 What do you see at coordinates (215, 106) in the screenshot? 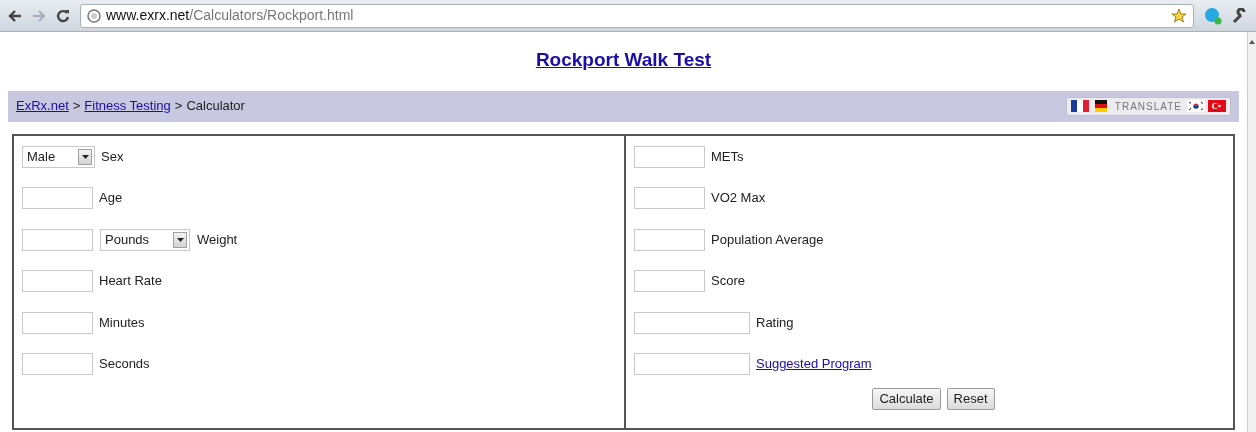
I see `breadcrumb-current: Calculator` at bounding box center [215, 106].